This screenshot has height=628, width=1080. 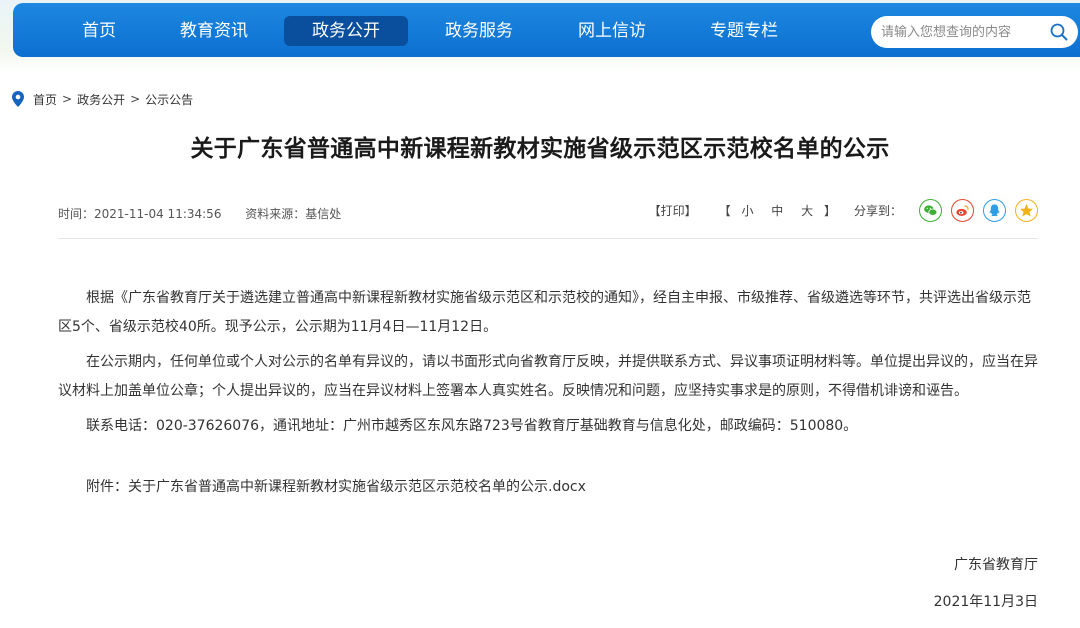 What do you see at coordinates (479, 31) in the screenshot?
I see `nav-item-services: 政务服务` at bounding box center [479, 31].